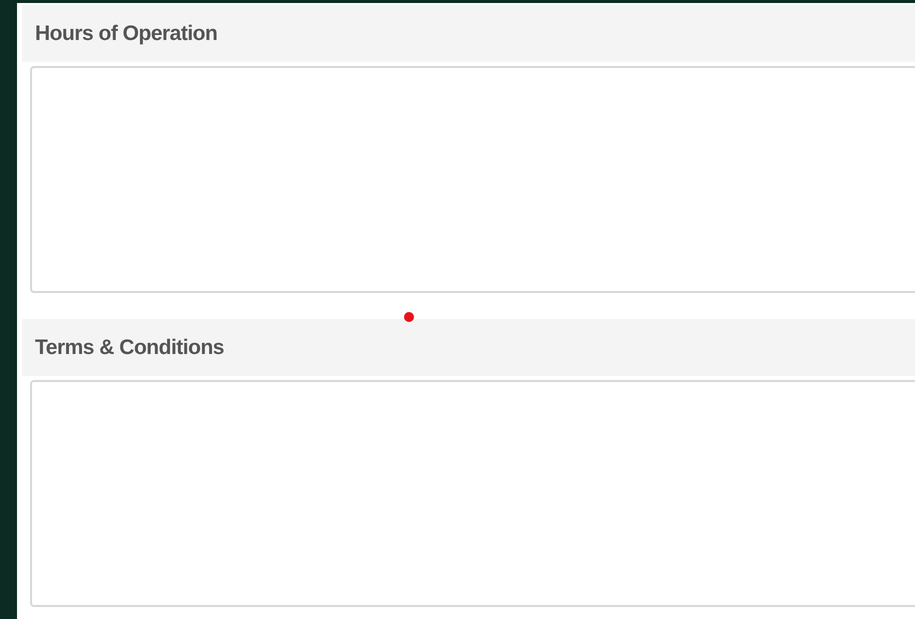  What do you see at coordinates (126, 33) in the screenshot?
I see `section-title: Hours of Operation` at bounding box center [126, 33].